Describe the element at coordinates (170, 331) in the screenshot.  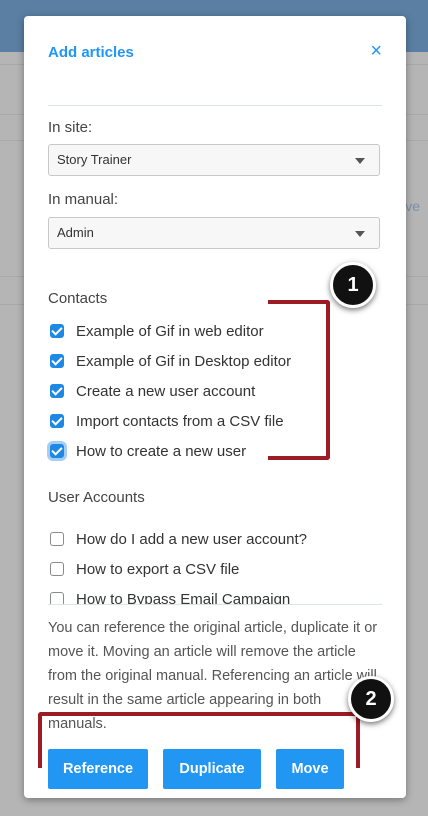
I see `article-label: Example of Gif in web editor` at that location.